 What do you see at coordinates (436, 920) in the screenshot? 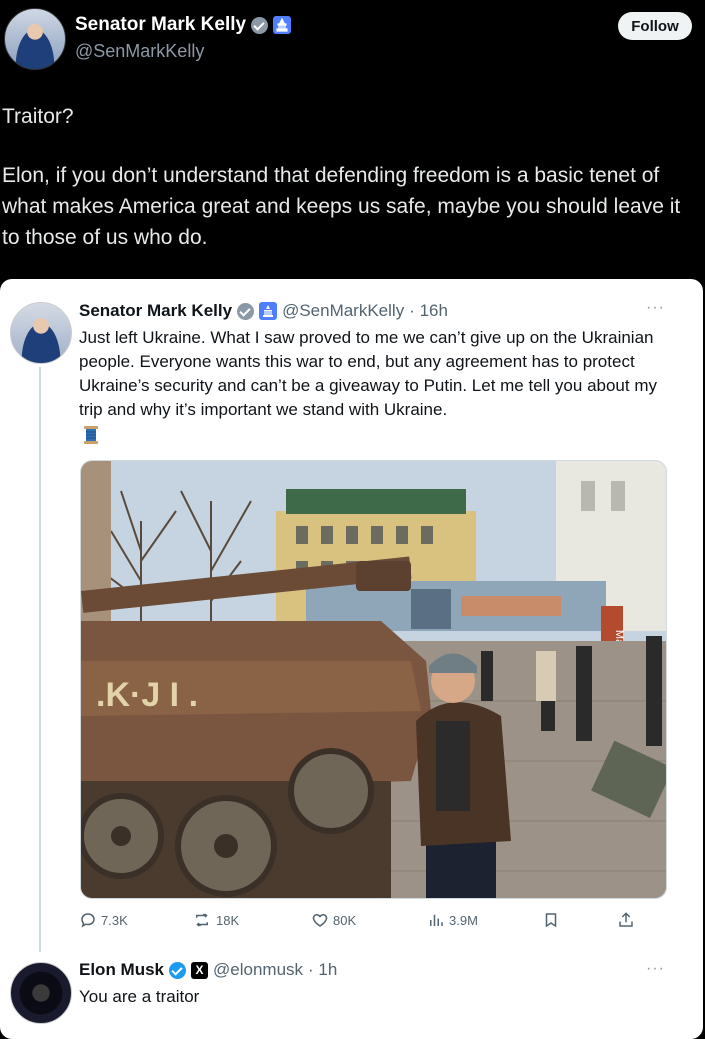
I see `views-icon` at bounding box center [436, 920].